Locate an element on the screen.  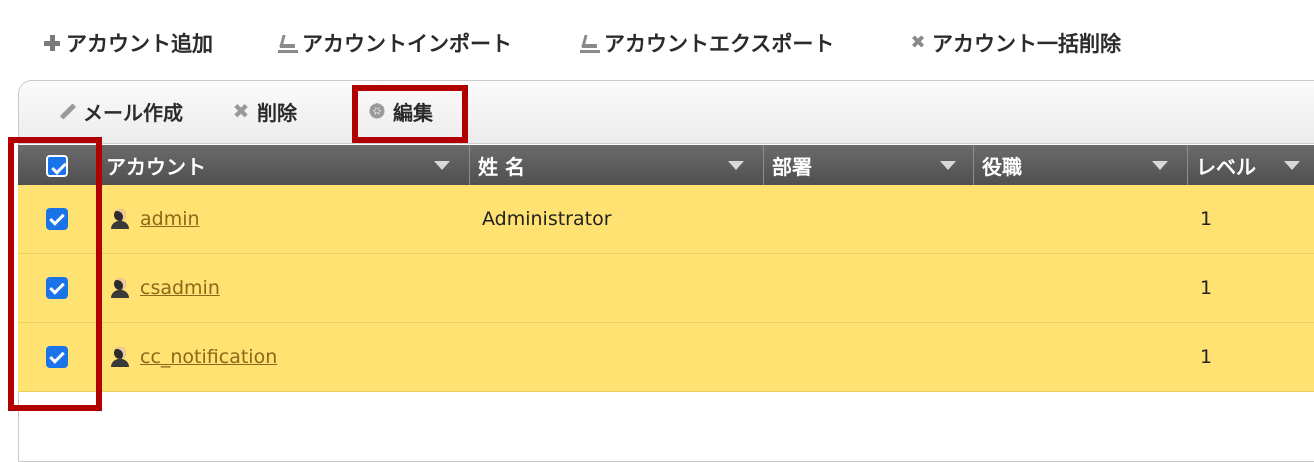
delete-button: ✖ 削除 is located at coordinates (264, 111).